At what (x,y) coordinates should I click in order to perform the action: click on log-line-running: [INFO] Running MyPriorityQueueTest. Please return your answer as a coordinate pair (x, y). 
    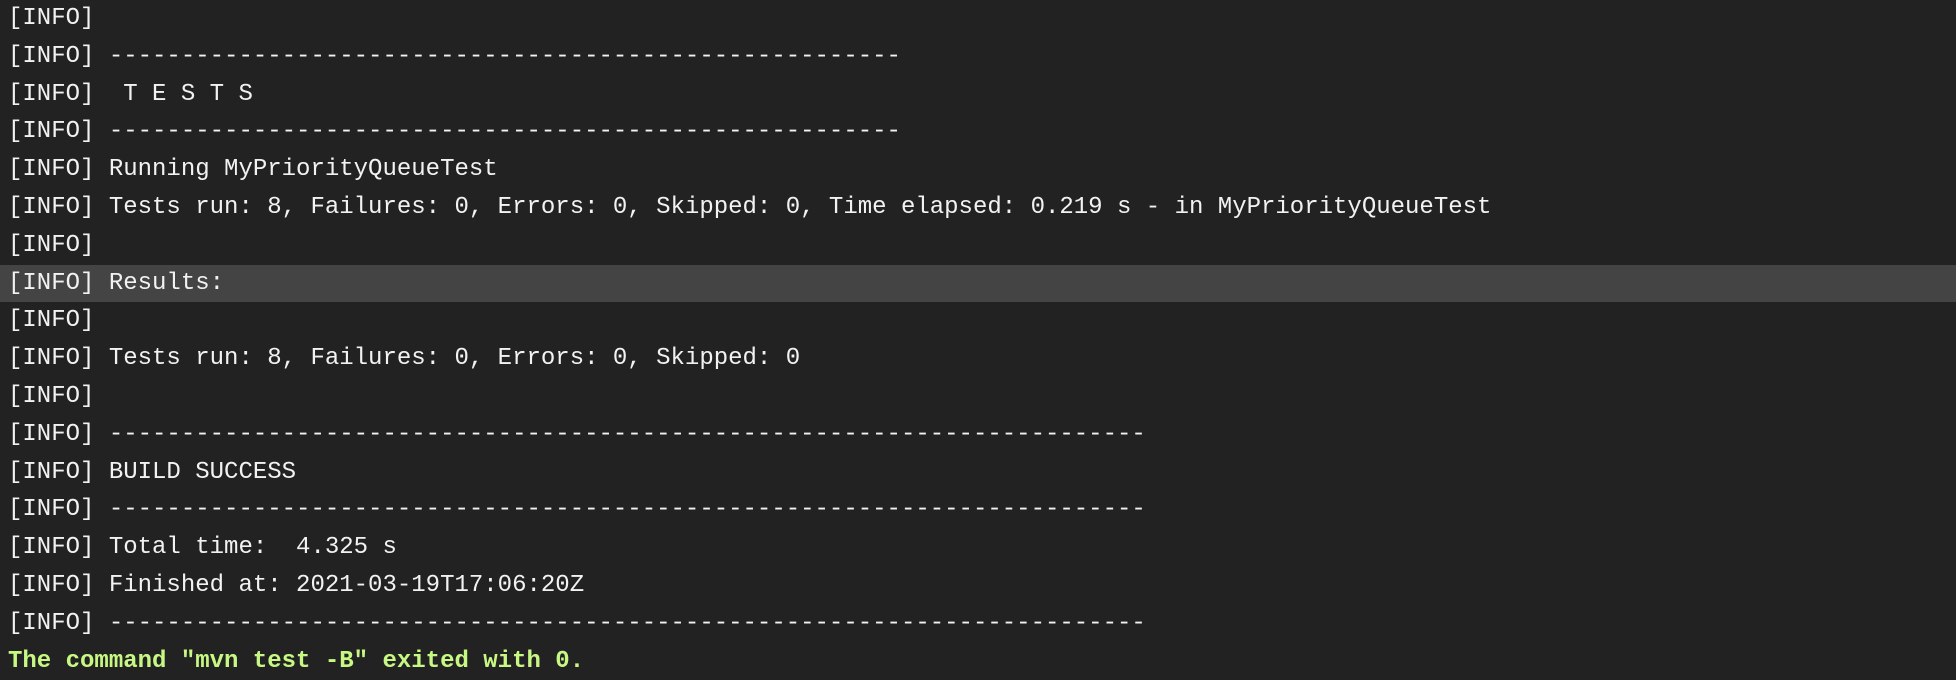
    Looking at the image, I should click on (253, 170).